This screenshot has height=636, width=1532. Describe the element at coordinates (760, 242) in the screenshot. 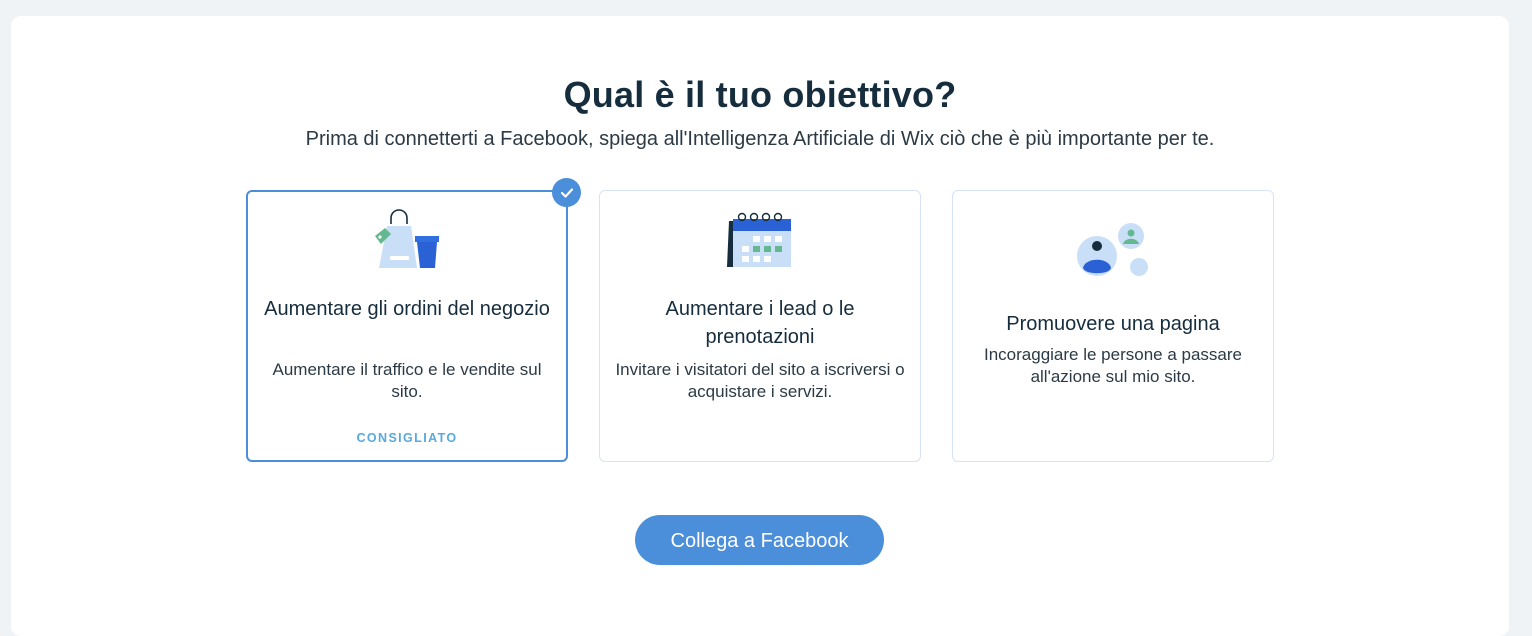

I see `calendar-icon` at that location.